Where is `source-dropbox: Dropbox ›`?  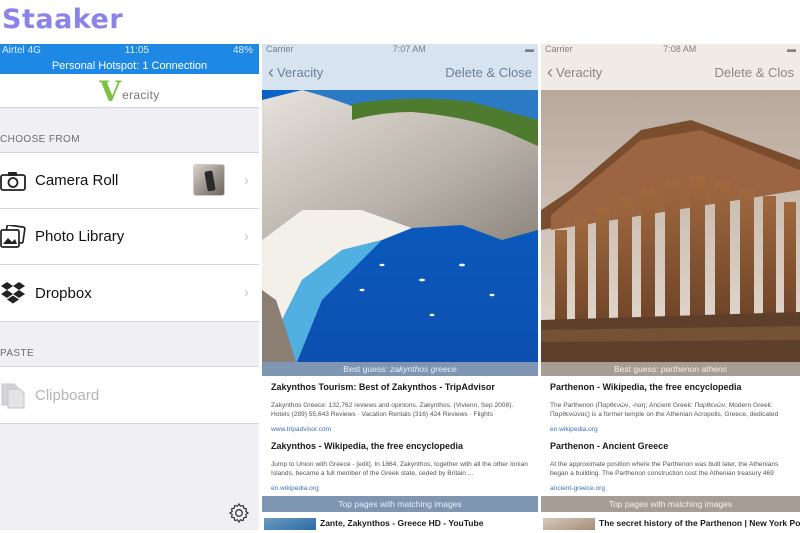 source-dropbox: Dropbox › is located at coordinates (129, 293).